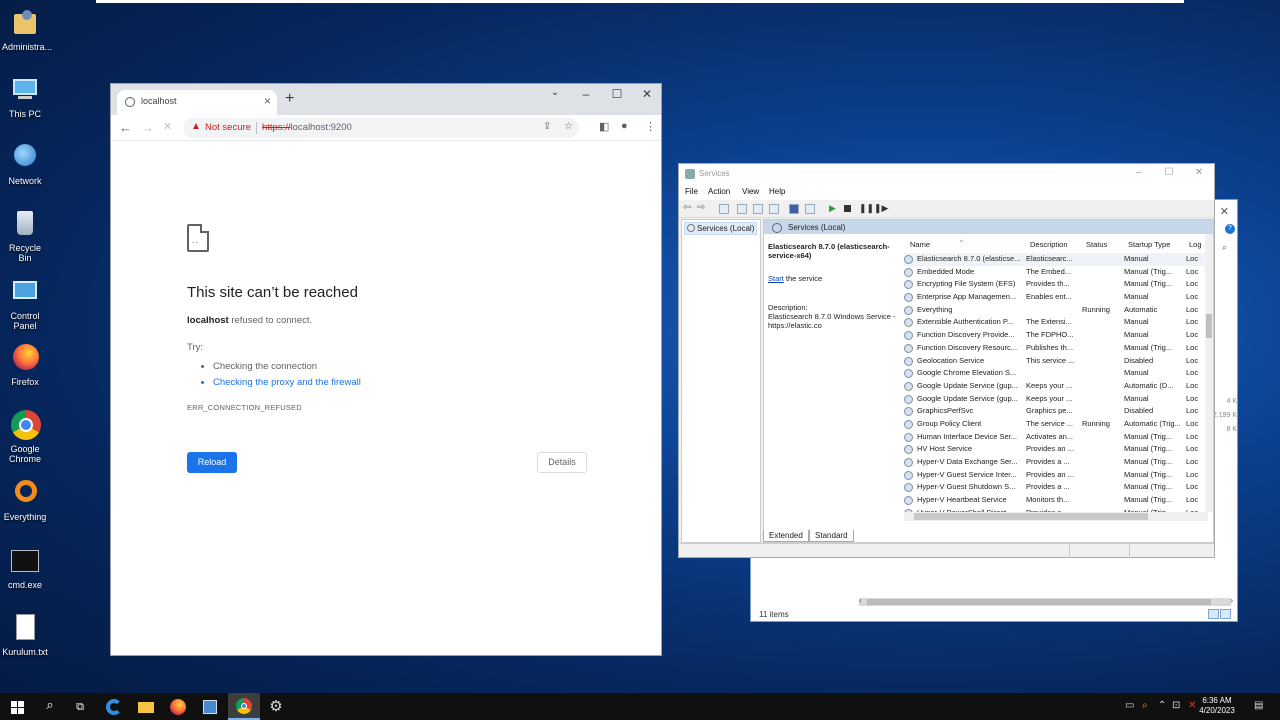 The image size is (1280, 720). Describe the element at coordinates (1225, 614) in the screenshot. I see `tiles-view-icon` at that location.